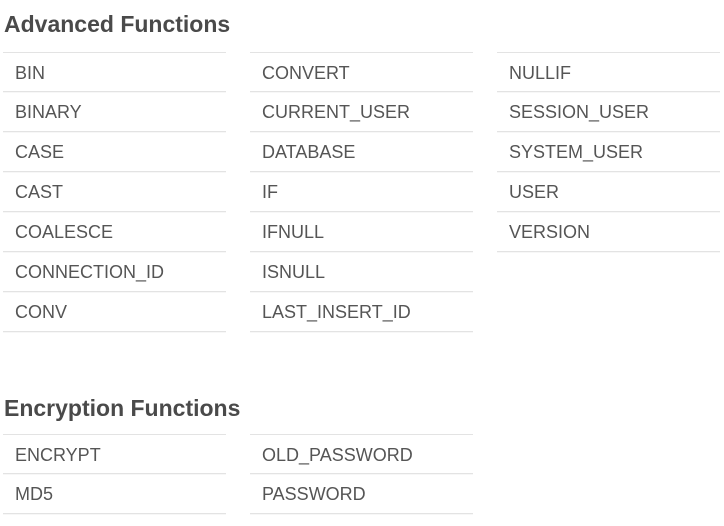 This screenshot has height=526, width=724. What do you see at coordinates (122, 408) in the screenshot?
I see `encryption-functions-heading: Encryption Functions` at bounding box center [122, 408].